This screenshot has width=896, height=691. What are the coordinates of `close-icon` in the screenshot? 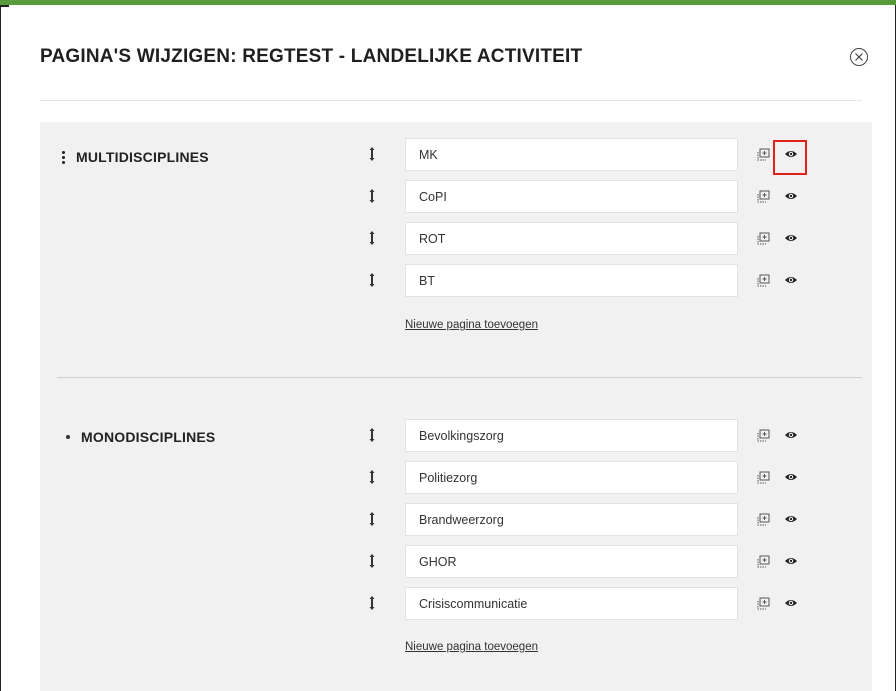 It's located at (859, 57).